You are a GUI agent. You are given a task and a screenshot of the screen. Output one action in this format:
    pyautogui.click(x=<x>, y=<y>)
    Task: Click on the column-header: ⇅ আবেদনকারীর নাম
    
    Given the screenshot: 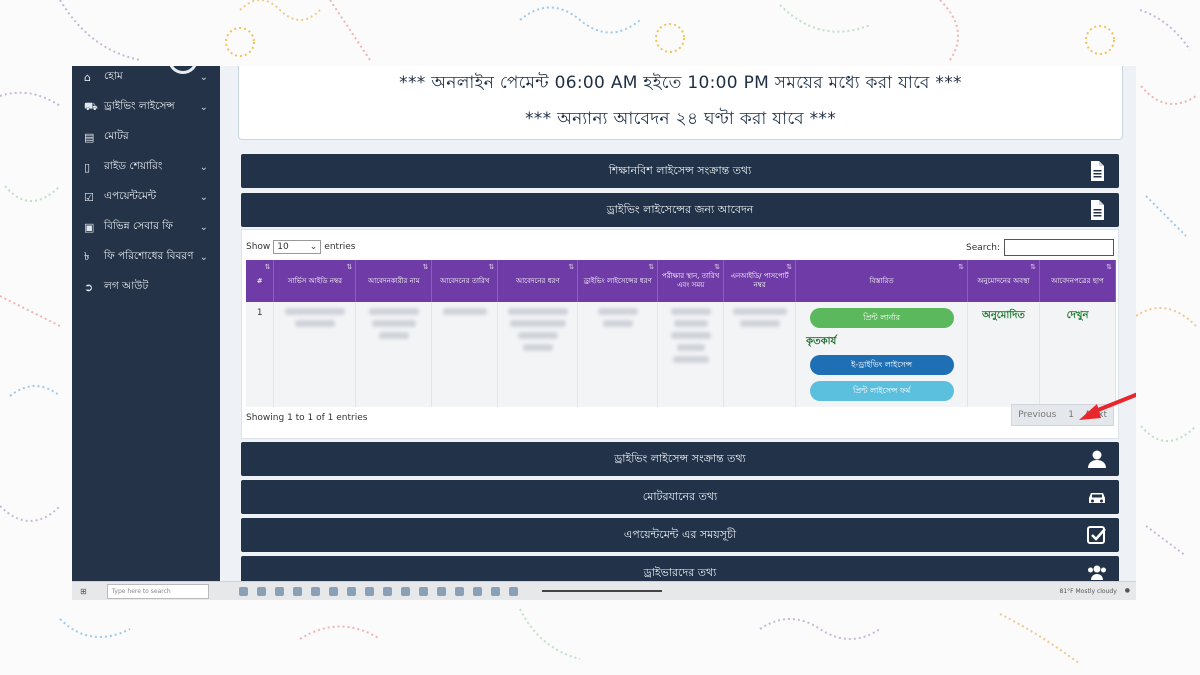 What is the action you would take?
    pyautogui.click(x=394, y=281)
    